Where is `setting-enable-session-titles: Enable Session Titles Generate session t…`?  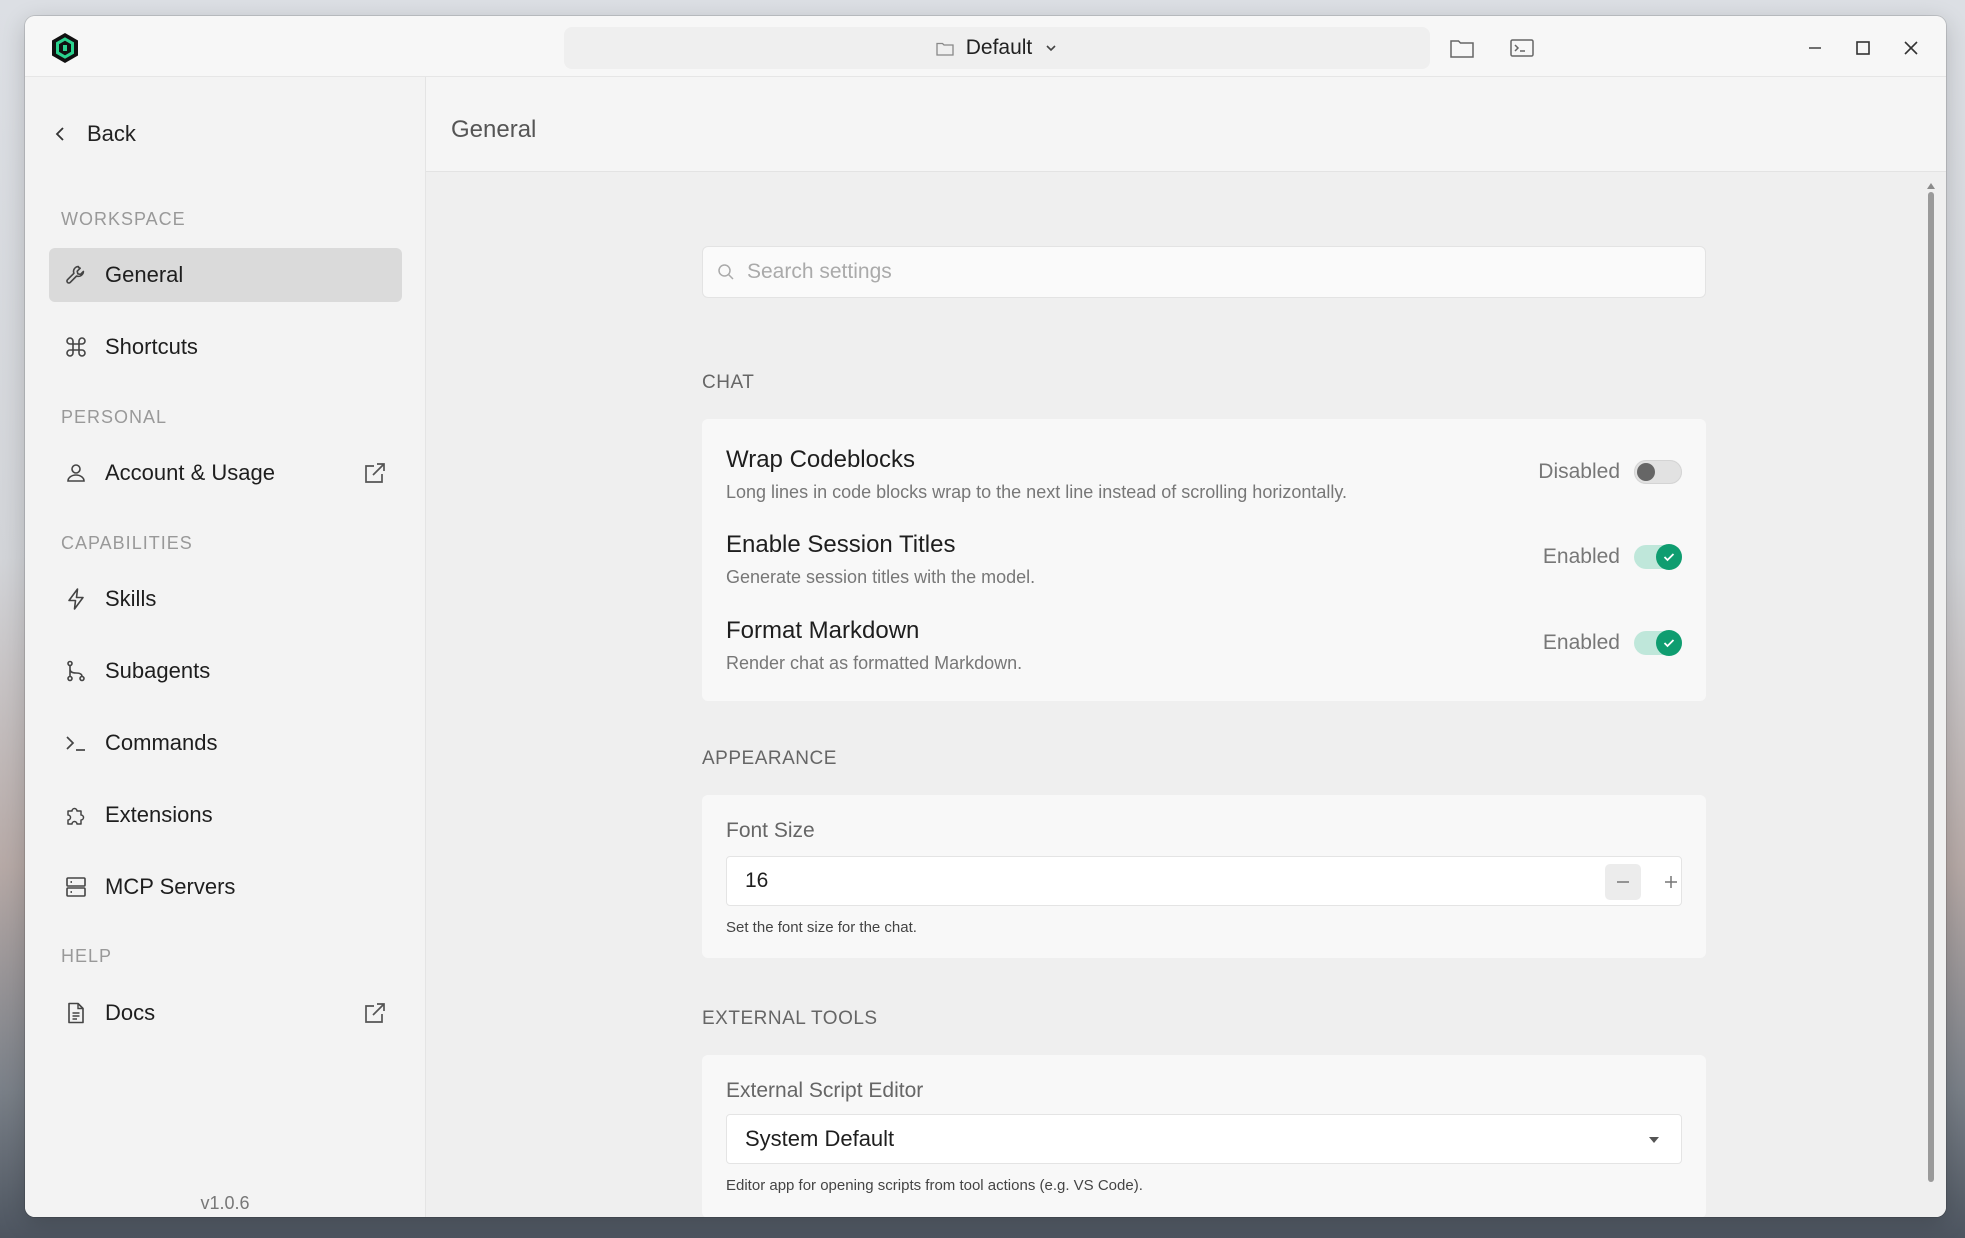 setting-enable-session-titles: Enable Session Titles Generate session t… is located at coordinates (1204, 559).